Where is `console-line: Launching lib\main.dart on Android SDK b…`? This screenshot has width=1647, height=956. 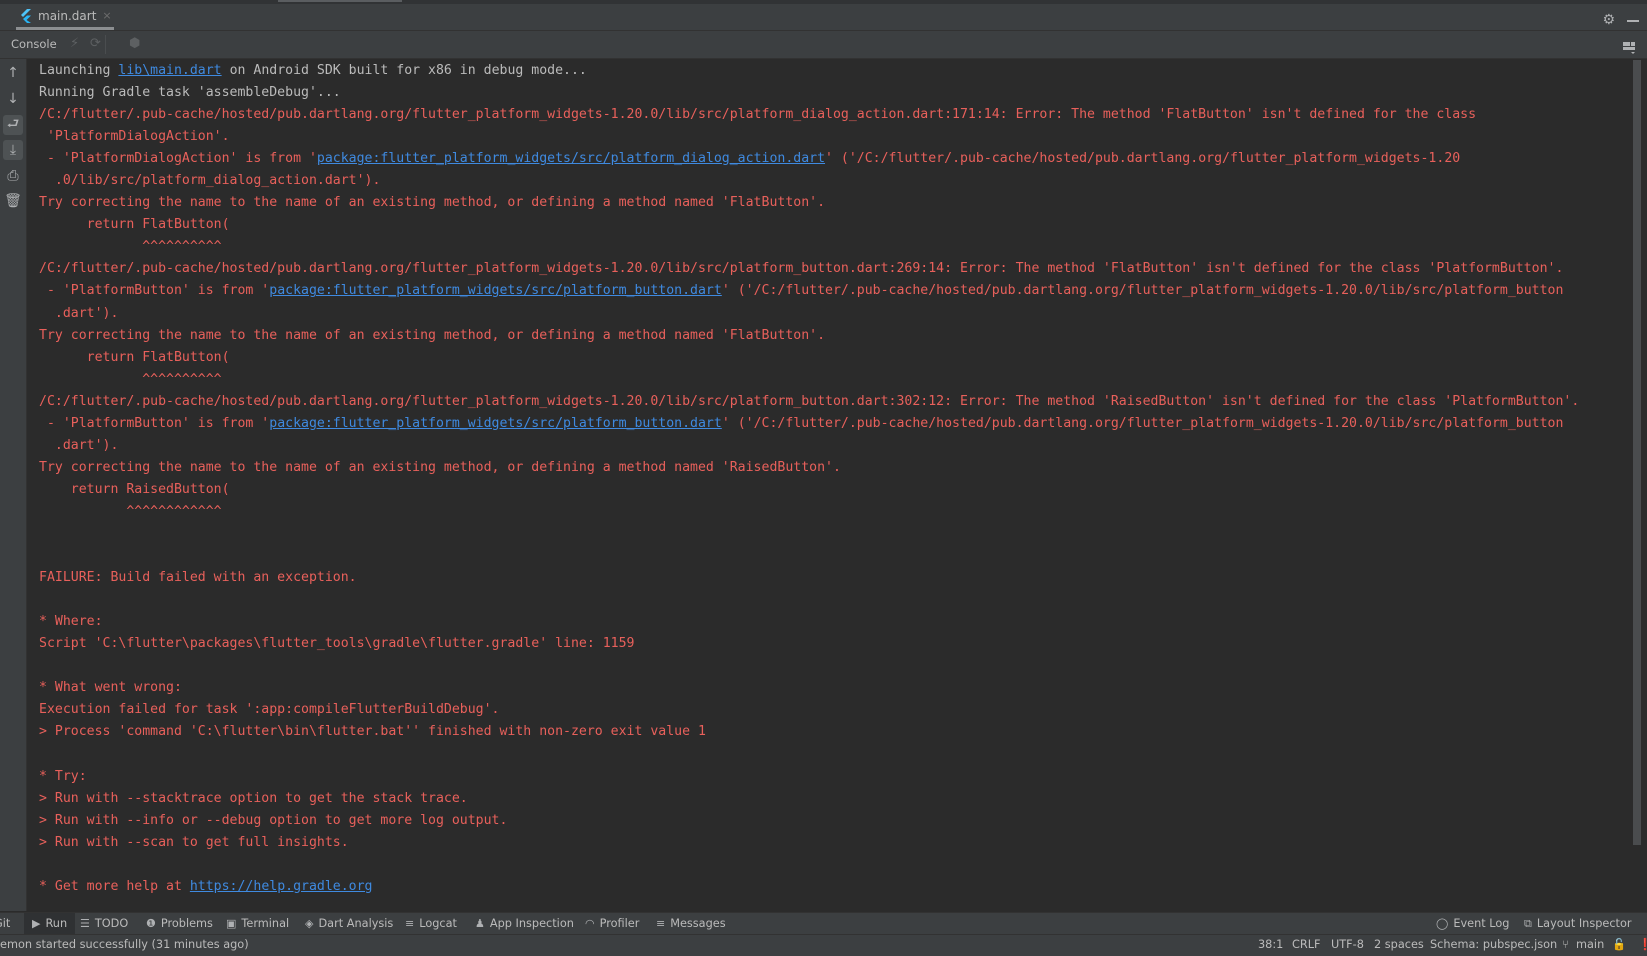
console-line: Launching lib\main.dart on Android SDK b… is located at coordinates (833, 71).